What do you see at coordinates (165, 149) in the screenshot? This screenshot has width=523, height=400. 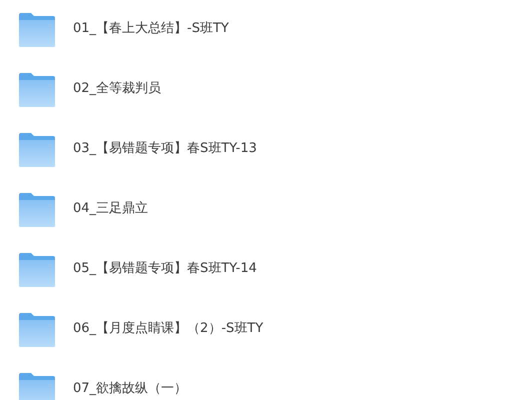 I see `folder-name: 03_【易错题专项】春S班TY-13` at bounding box center [165, 149].